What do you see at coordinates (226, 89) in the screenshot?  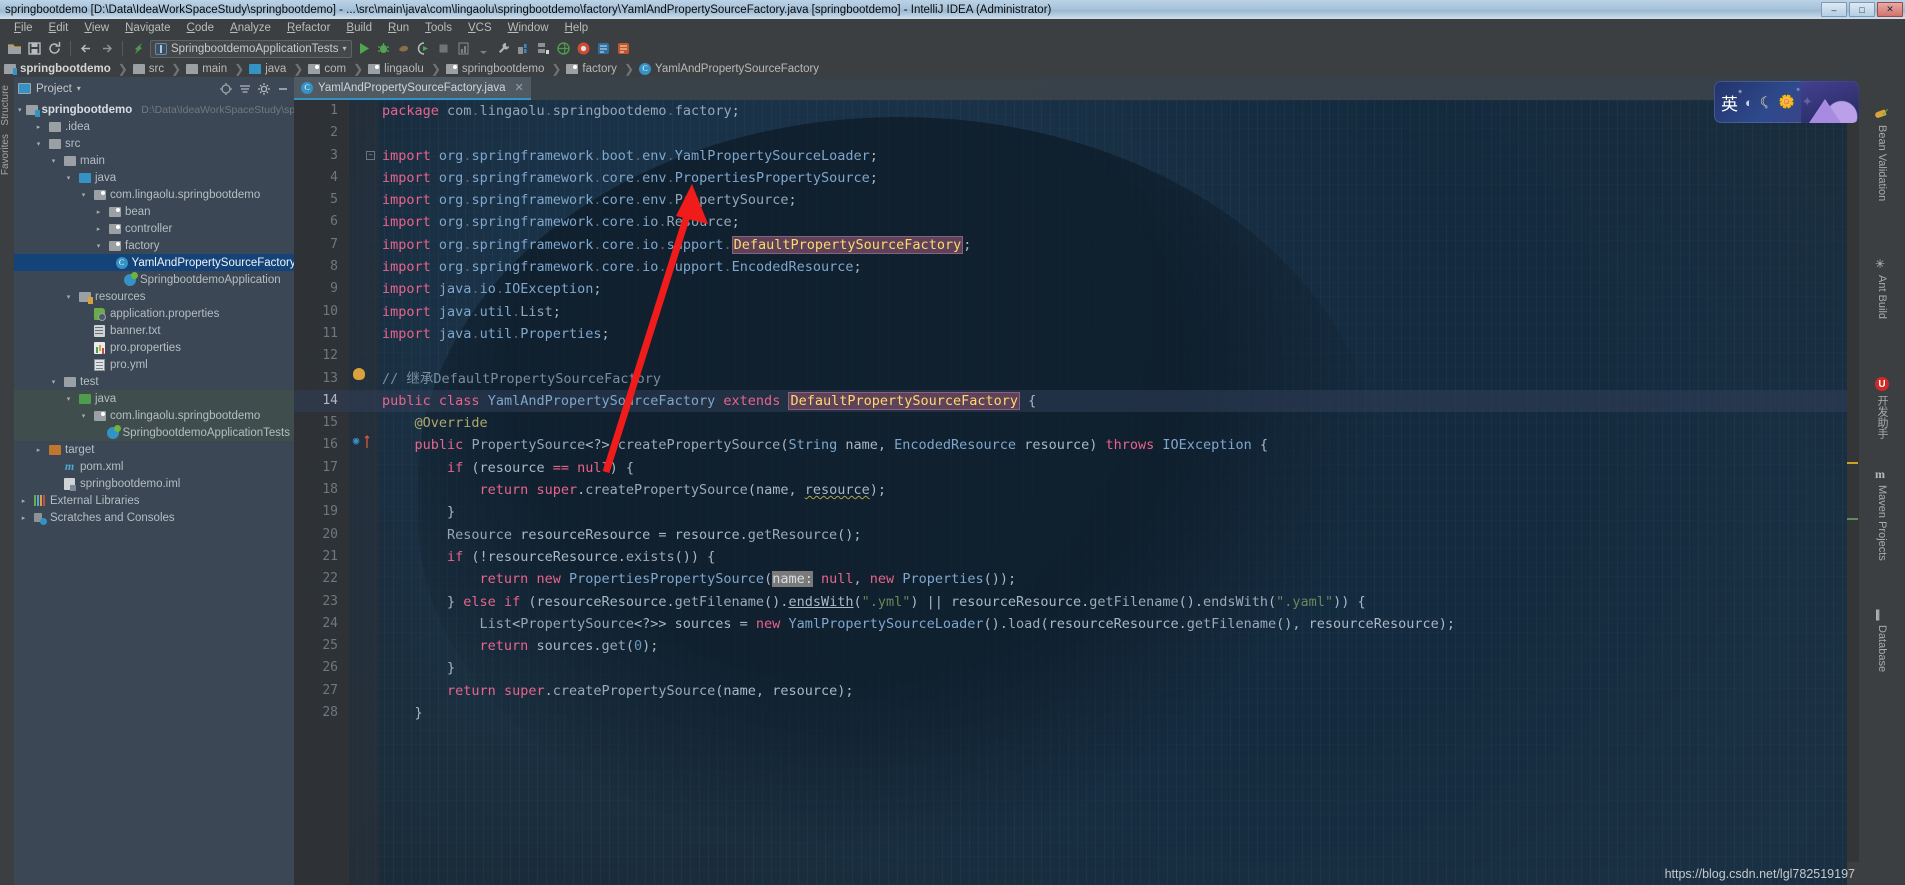 I see `locate-icon` at bounding box center [226, 89].